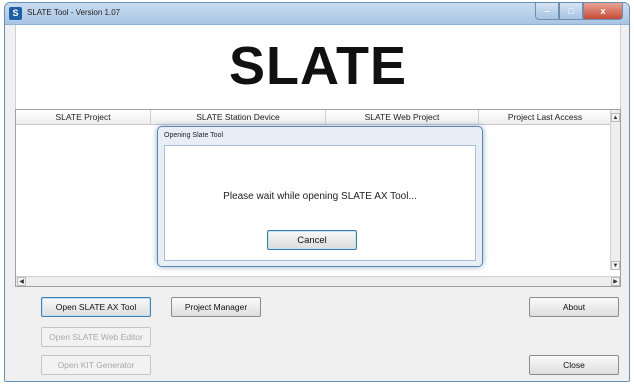 The image size is (634, 384). Describe the element at coordinates (571, 11) in the screenshot. I see `maximize-button: □` at that location.